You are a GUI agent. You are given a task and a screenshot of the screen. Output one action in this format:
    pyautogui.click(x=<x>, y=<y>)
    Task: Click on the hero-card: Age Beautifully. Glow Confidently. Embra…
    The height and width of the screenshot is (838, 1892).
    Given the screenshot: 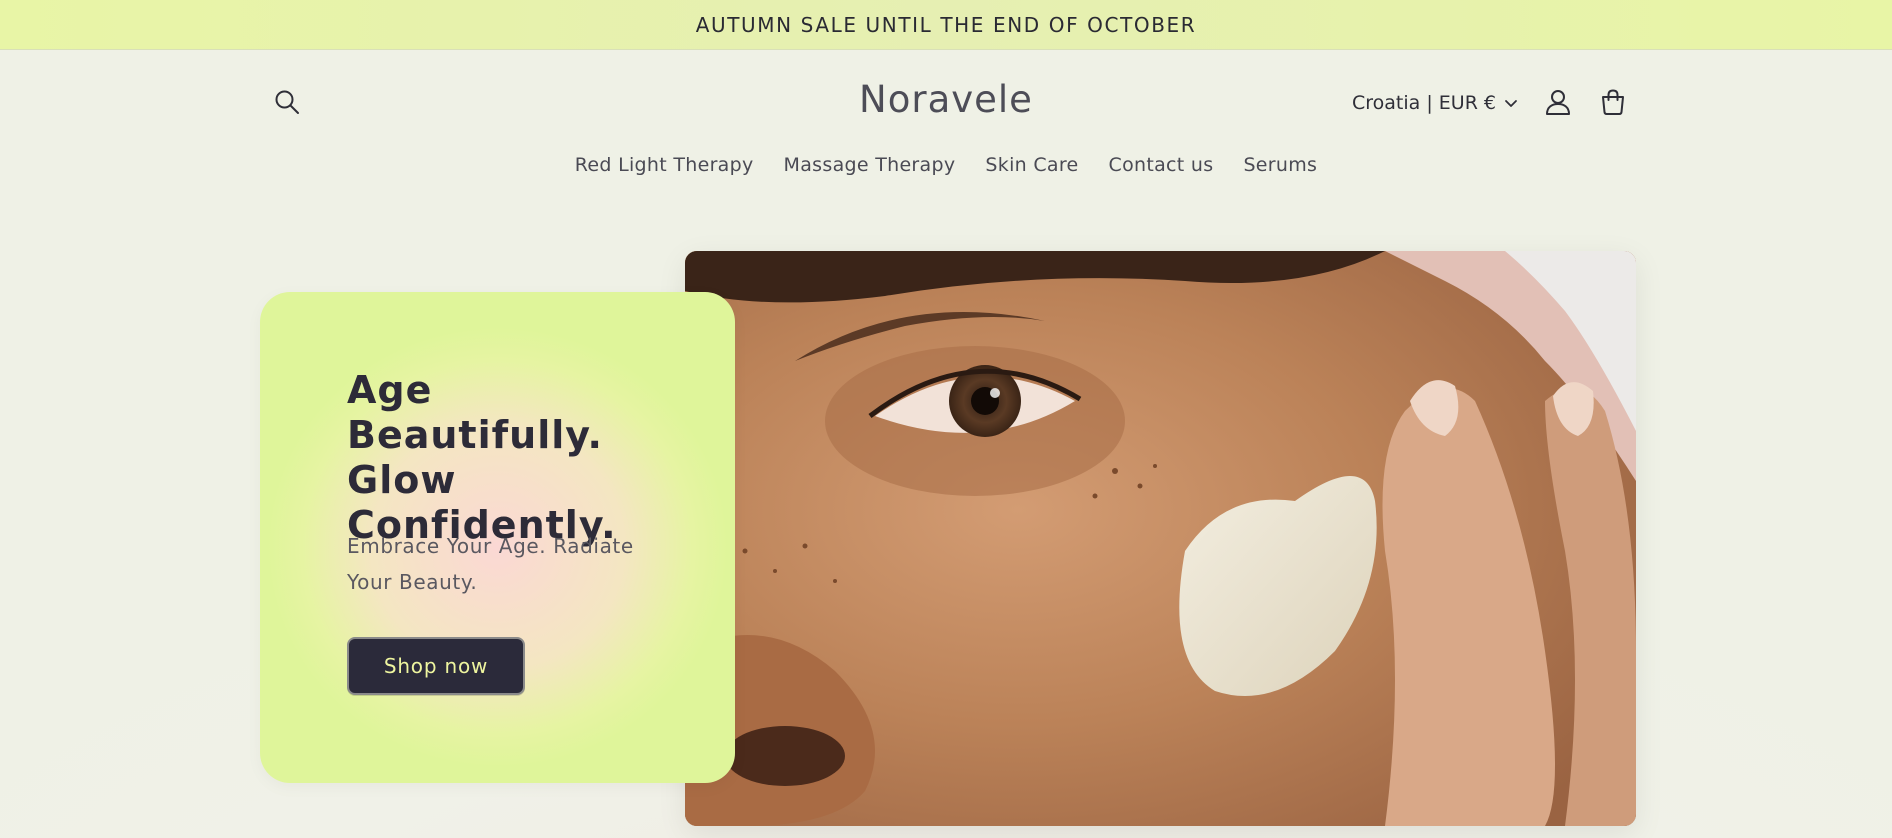 What is the action you would take?
    pyautogui.click(x=497, y=537)
    